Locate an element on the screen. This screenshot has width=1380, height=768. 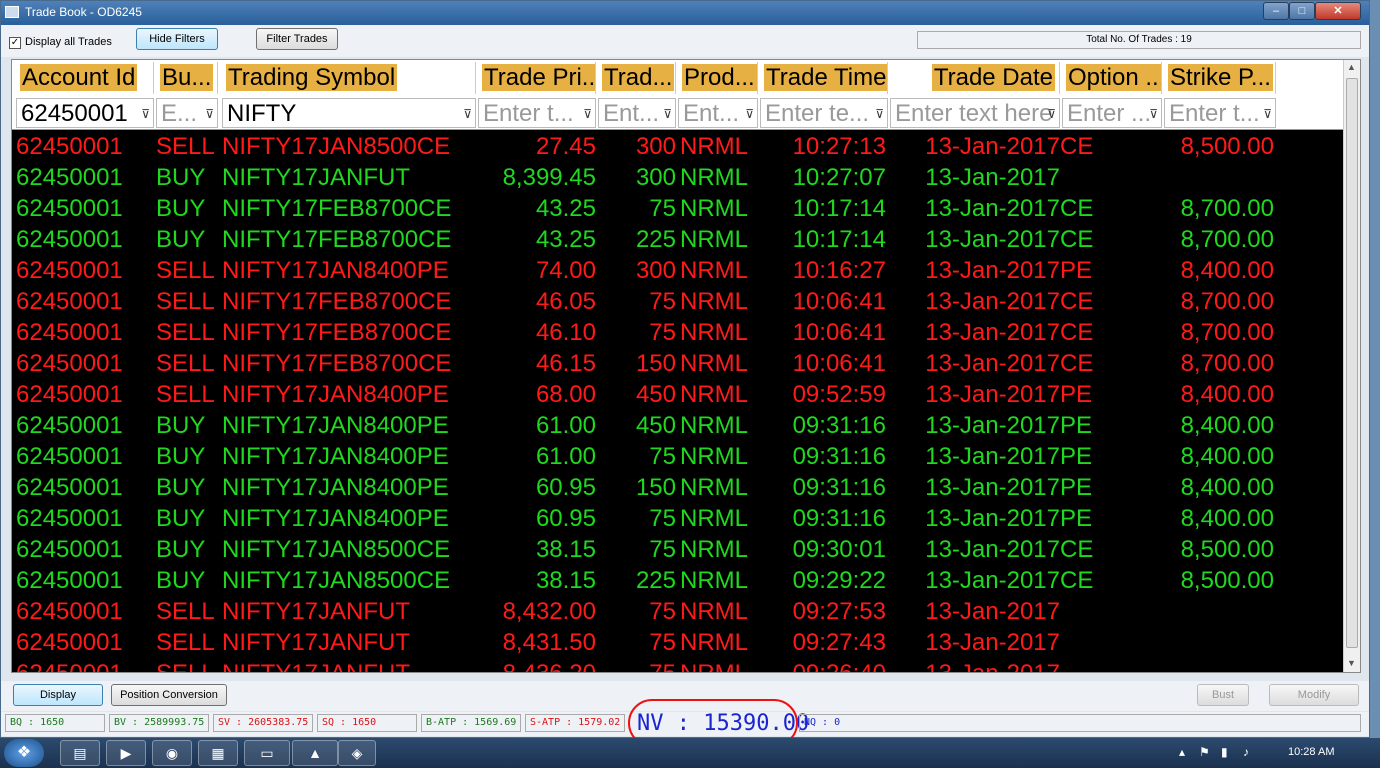
close-button: ✕ is located at coordinates (1338, 11).